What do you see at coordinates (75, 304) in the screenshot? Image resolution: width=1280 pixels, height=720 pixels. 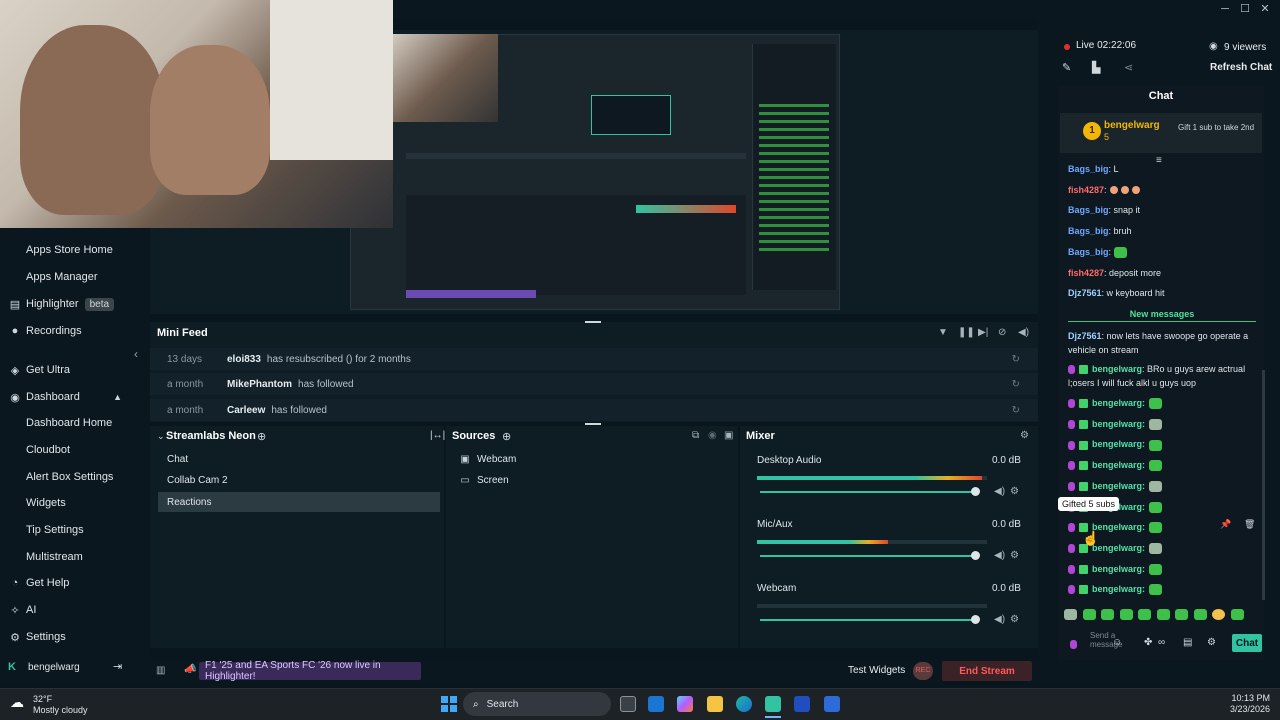 I see `sidebar-item-highlighter: ▤ Highlighter beta` at bounding box center [75, 304].